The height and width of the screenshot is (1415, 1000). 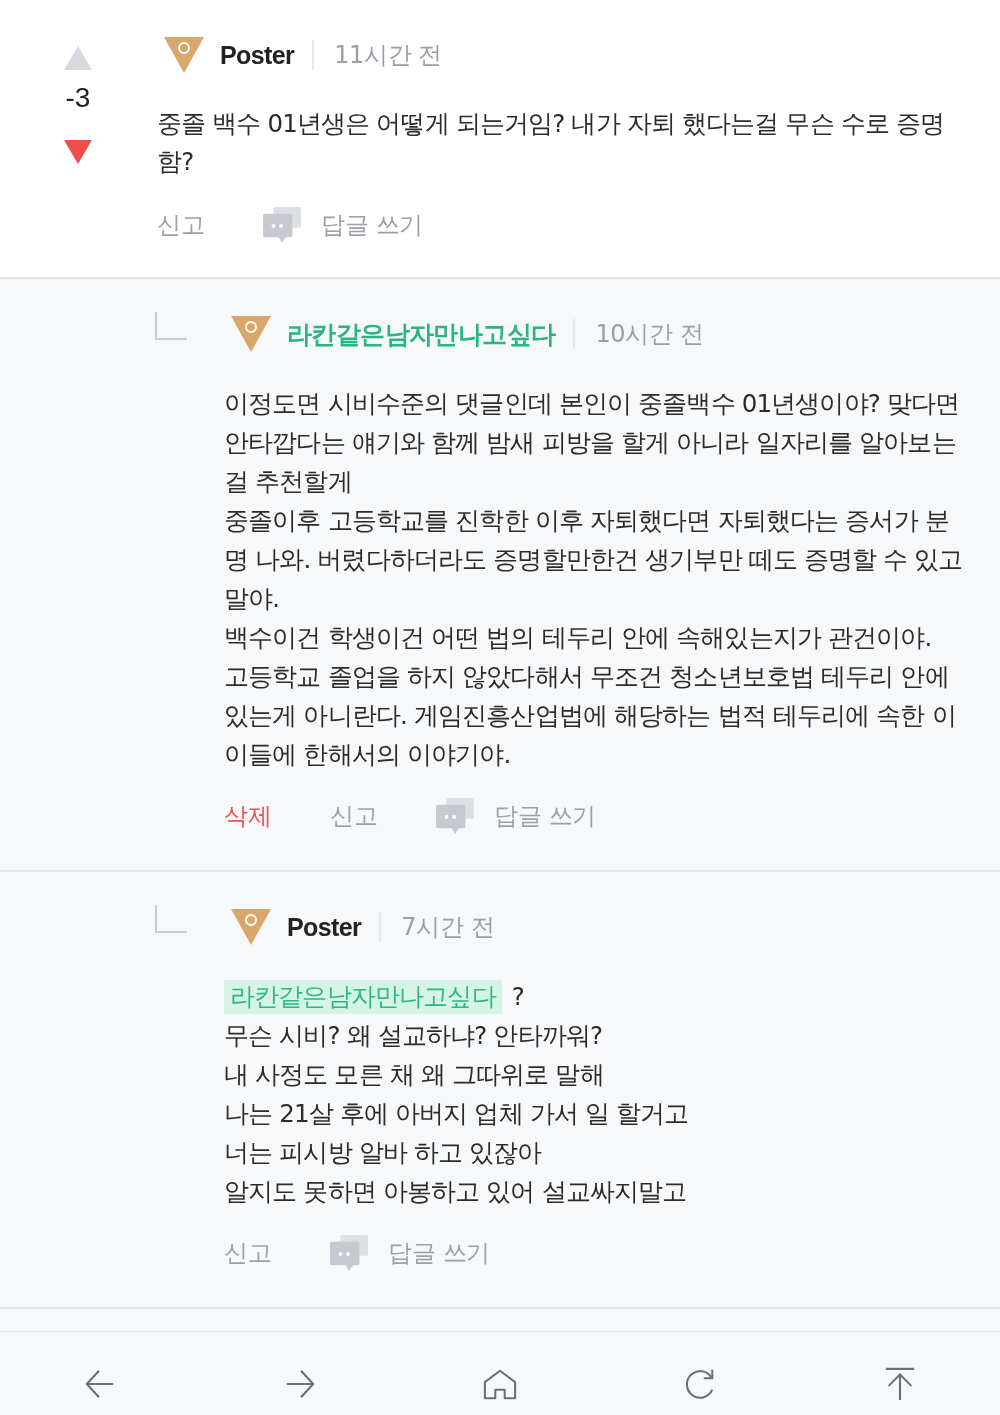 What do you see at coordinates (414, 1075) in the screenshot?
I see `comment-text: 내 사정도 모른 채 왜 그따위로 말해` at bounding box center [414, 1075].